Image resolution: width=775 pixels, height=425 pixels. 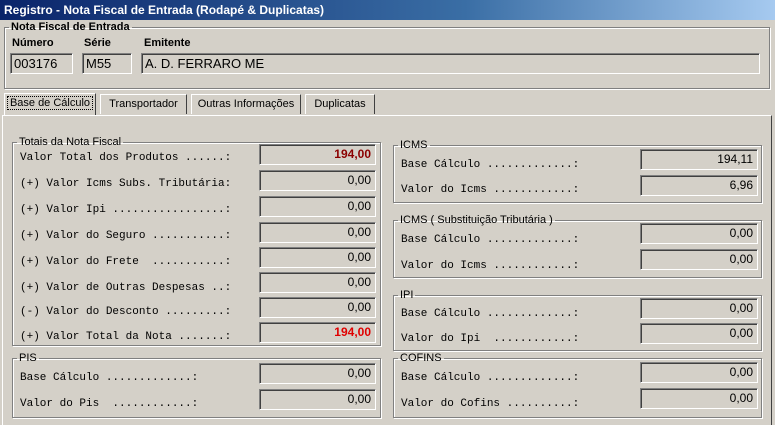 I want to click on cofins-row-label: Base Cálculo .............:, so click(x=490, y=378).